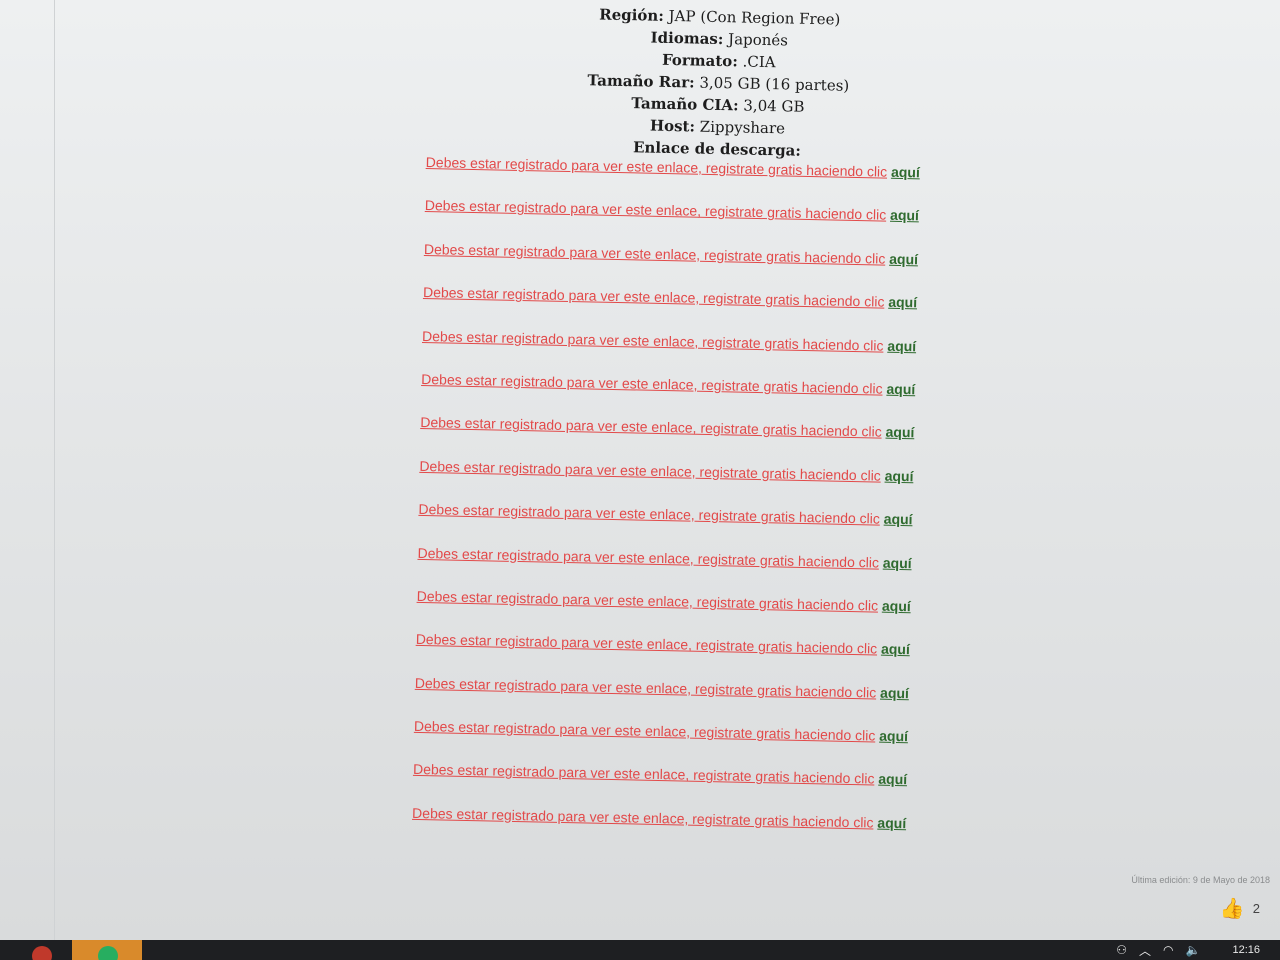  What do you see at coordinates (687, 38) in the screenshot?
I see `info-key: Idiomas:` at bounding box center [687, 38].